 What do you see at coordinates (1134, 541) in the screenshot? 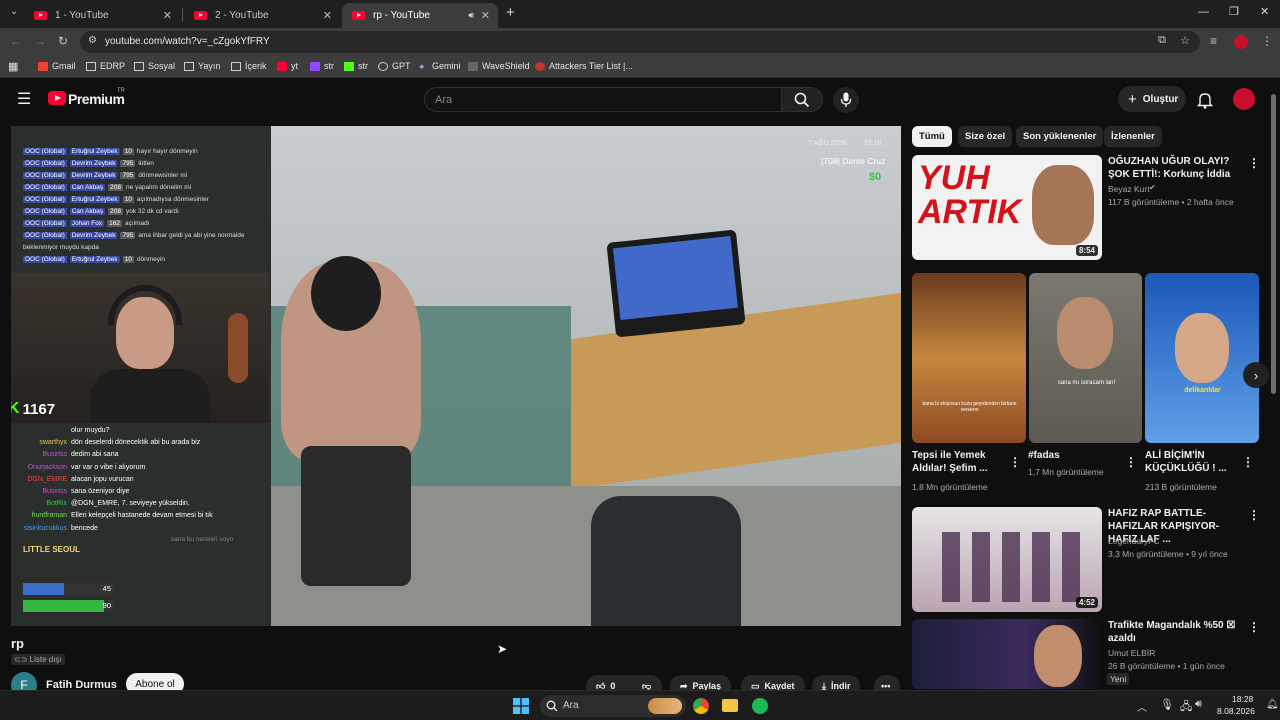
I see `rec2-channel: LegendaryFC` at bounding box center [1134, 541].